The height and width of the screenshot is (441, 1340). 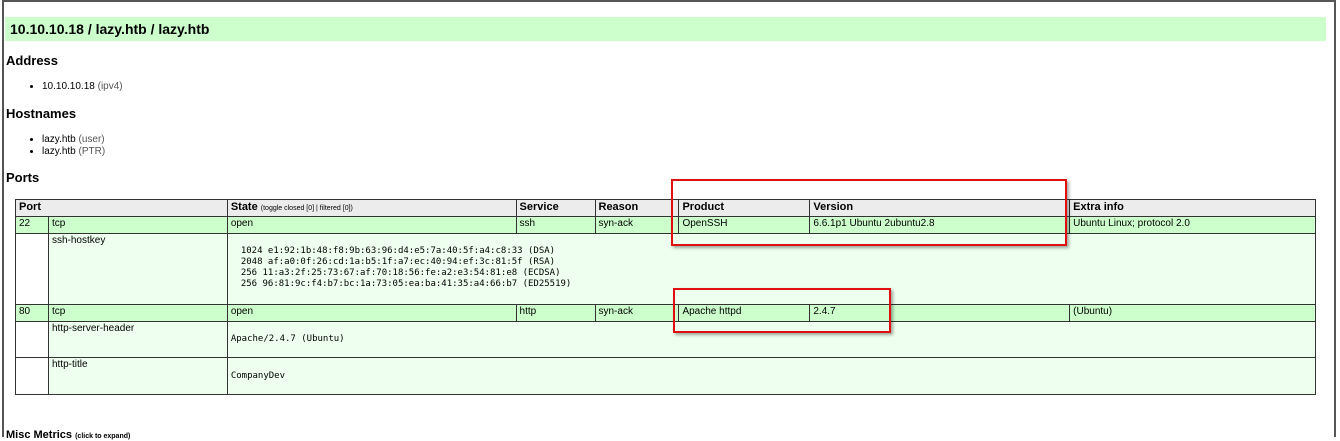 I want to click on host-title: 10.10.10.18 / lazy.htb / lazy.htb, so click(x=110, y=29).